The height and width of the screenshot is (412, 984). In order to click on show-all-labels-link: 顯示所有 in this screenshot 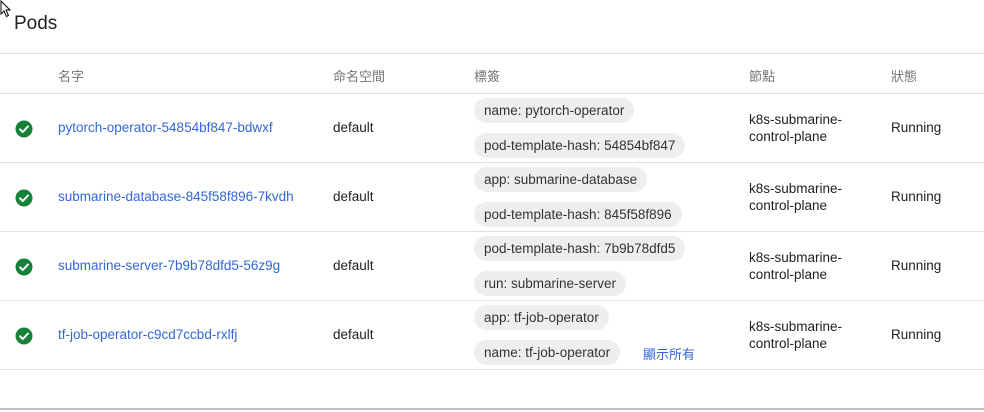, I will do `click(669, 353)`.